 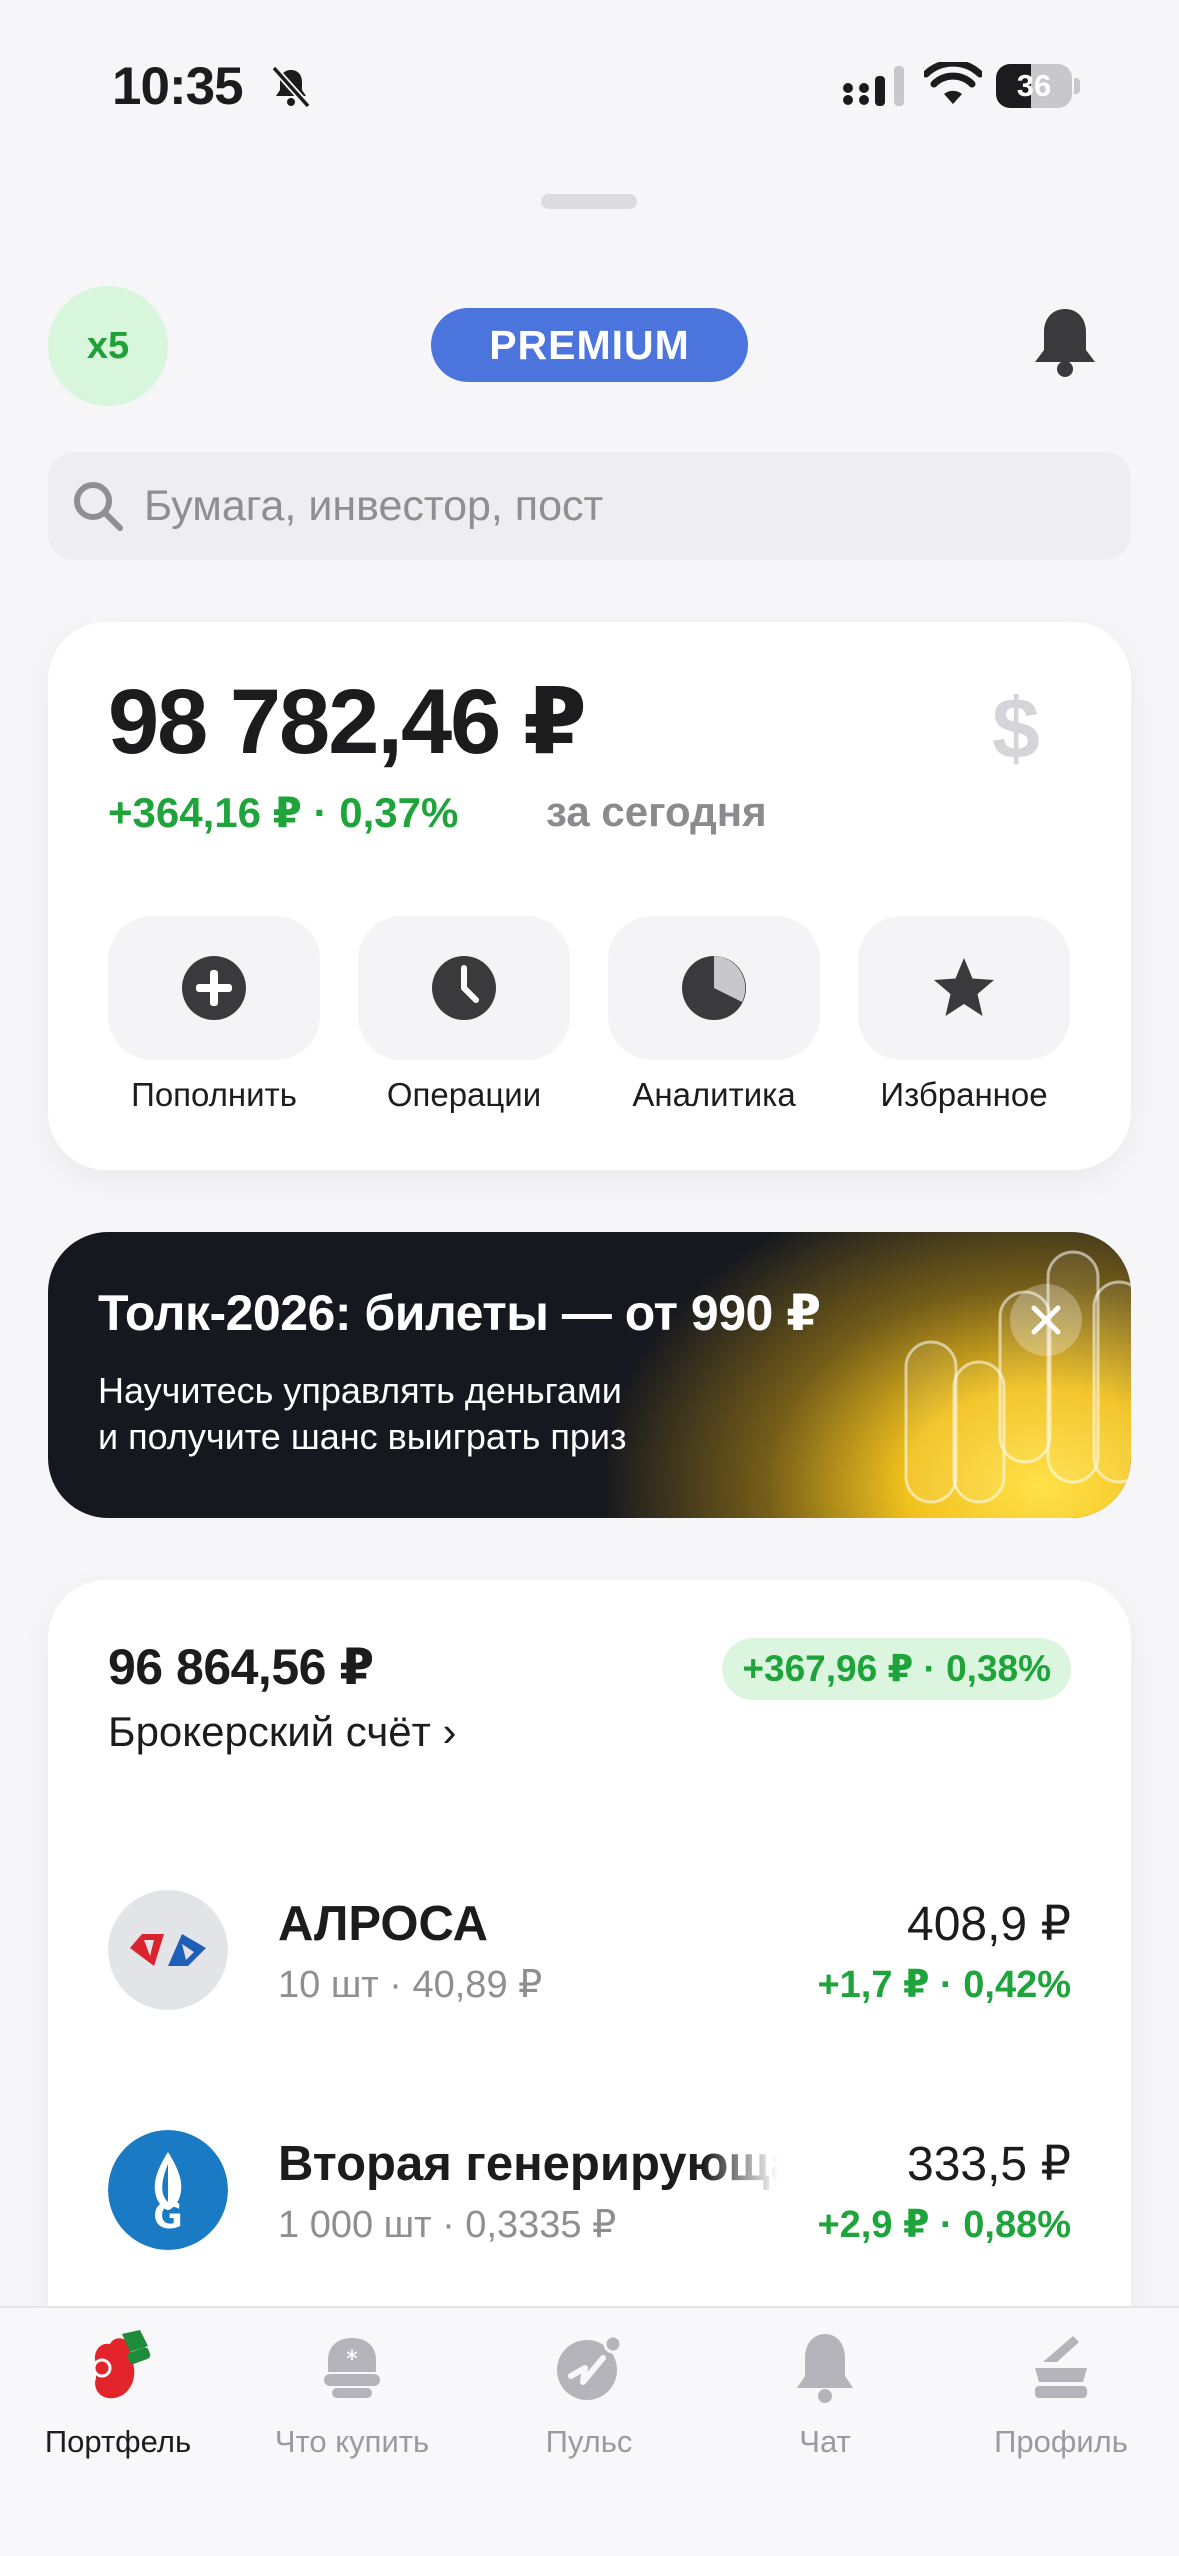 What do you see at coordinates (589, 2441) in the screenshot?
I see `tab-label: Пульс` at bounding box center [589, 2441].